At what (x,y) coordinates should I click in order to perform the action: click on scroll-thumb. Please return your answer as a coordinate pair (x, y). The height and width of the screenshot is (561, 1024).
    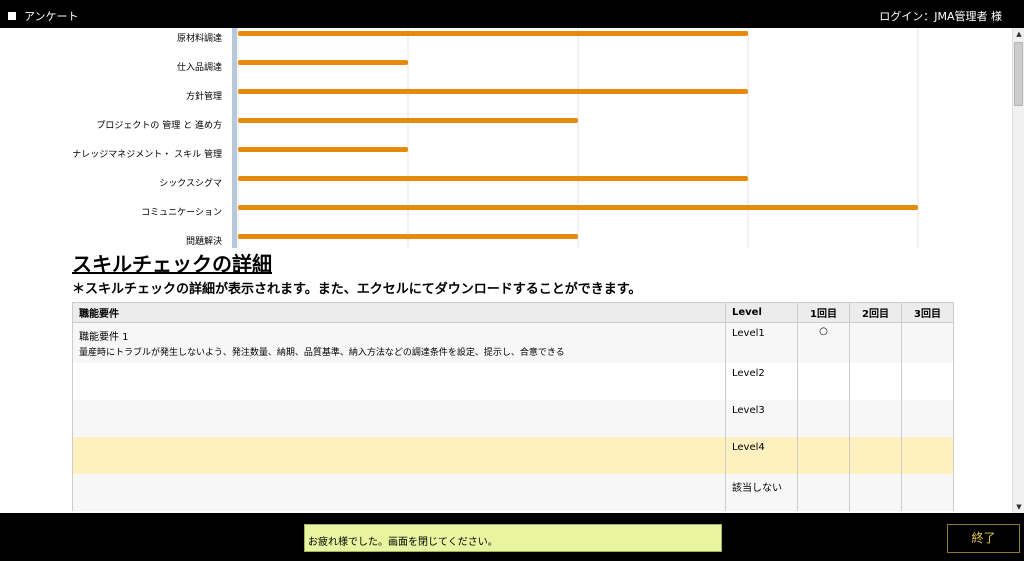
    Looking at the image, I should click on (1018, 74).